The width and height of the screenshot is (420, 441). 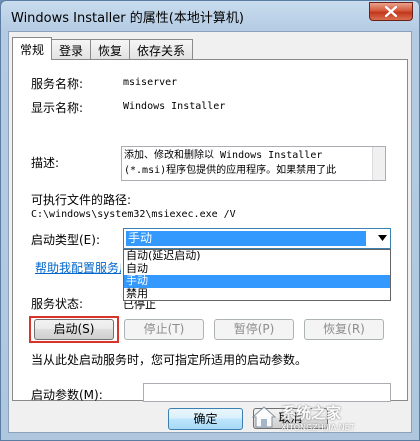 What do you see at coordinates (161, 49) in the screenshot?
I see `tab-dependencies: 依存关系` at bounding box center [161, 49].